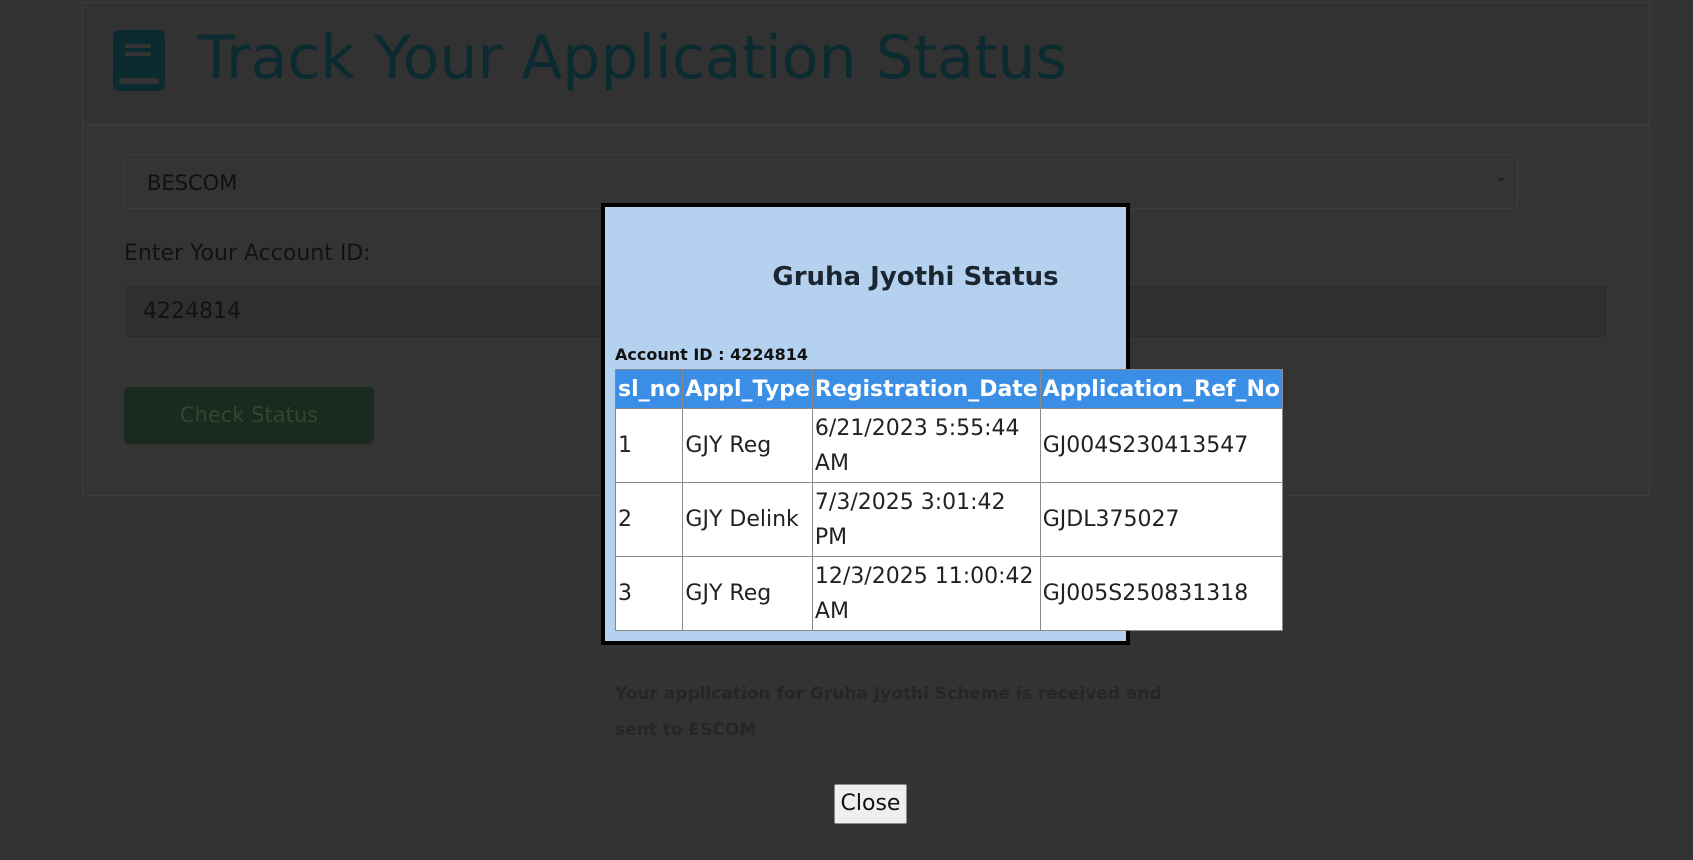 This screenshot has width=1693, height=860. Describe the element at coordinates (870, 804) in the screenshot. I see `close-button: Close` at that location.